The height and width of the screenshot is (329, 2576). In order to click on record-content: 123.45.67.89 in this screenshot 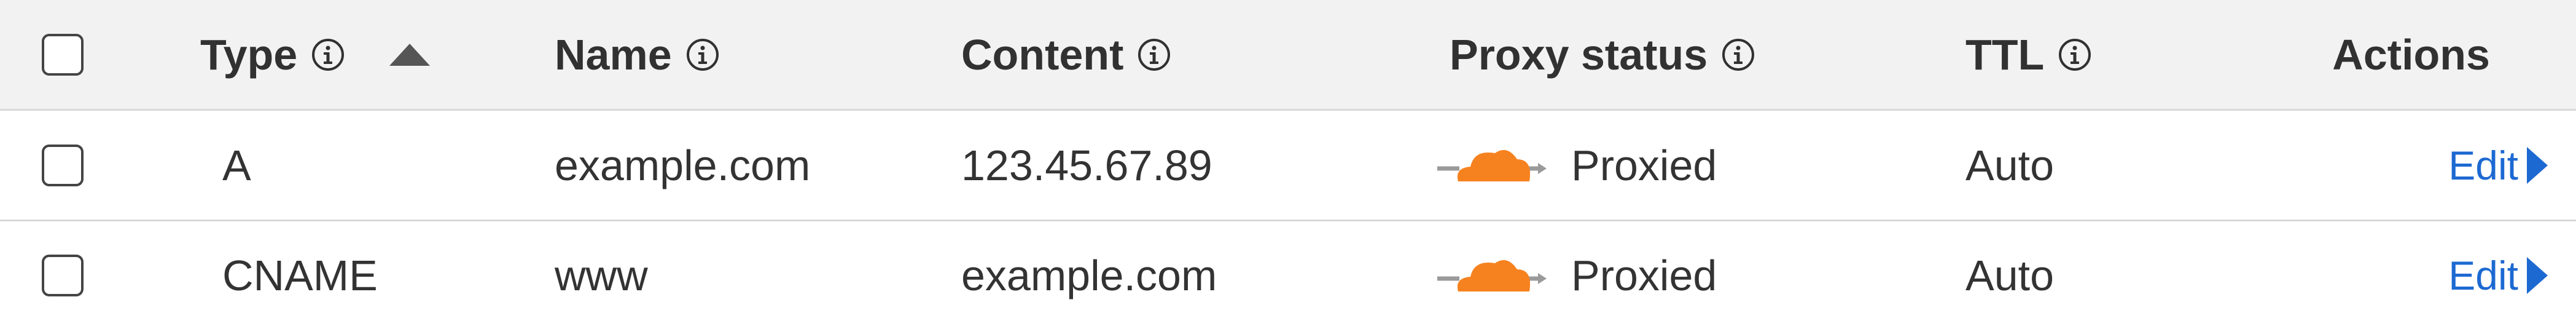, I will do `click(1086, 165)`.